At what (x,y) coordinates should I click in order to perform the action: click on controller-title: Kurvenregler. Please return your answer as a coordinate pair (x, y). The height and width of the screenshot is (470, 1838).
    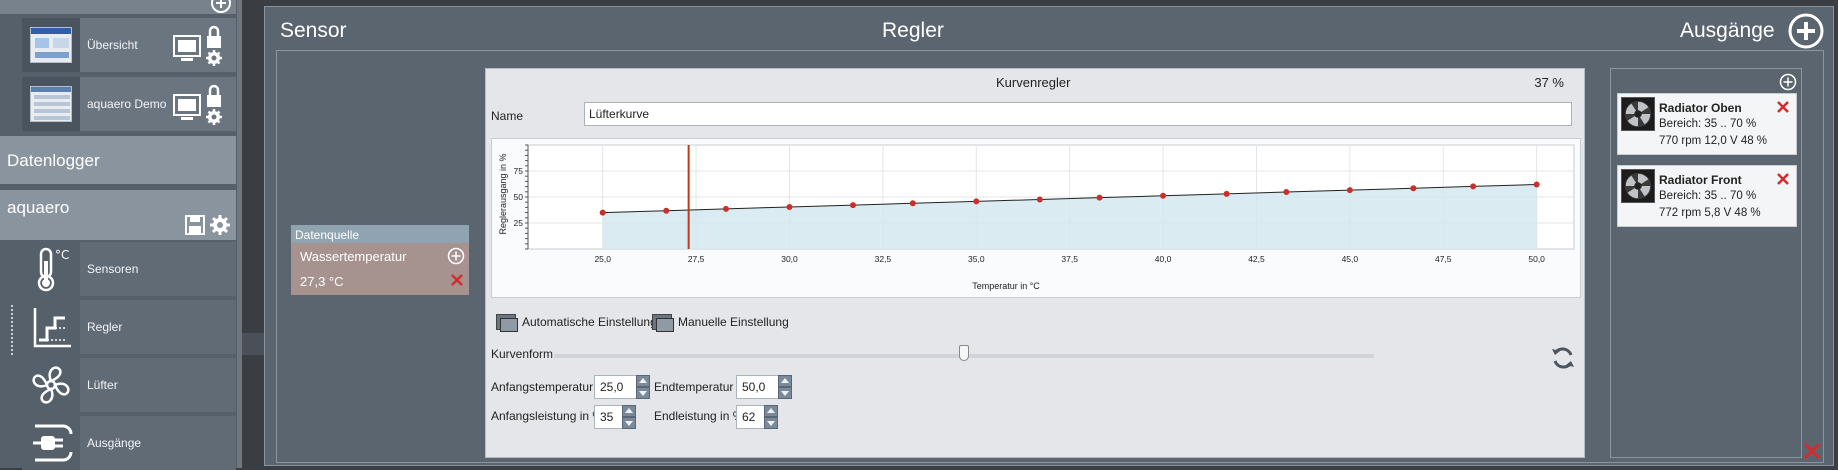
    Looking at the image, I should click on (1033, 82).